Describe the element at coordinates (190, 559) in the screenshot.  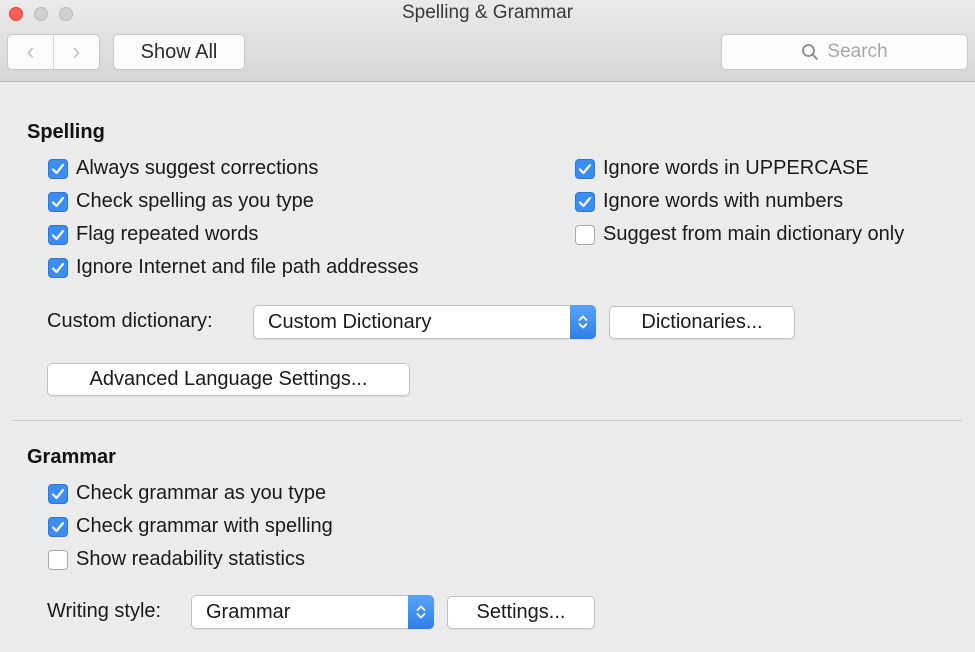
I see `checkbox-label: Show readability statistics` at that location.